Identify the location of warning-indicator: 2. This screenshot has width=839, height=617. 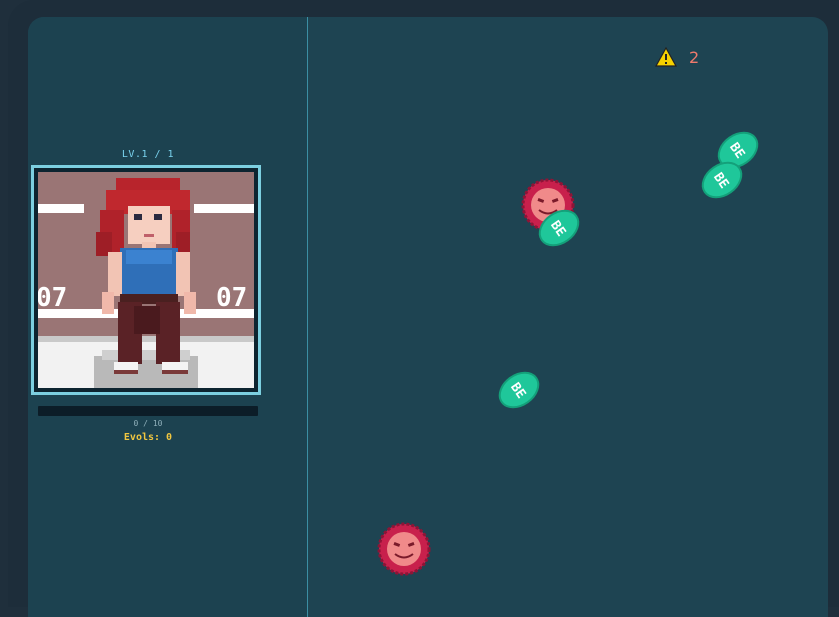
(677, 57).